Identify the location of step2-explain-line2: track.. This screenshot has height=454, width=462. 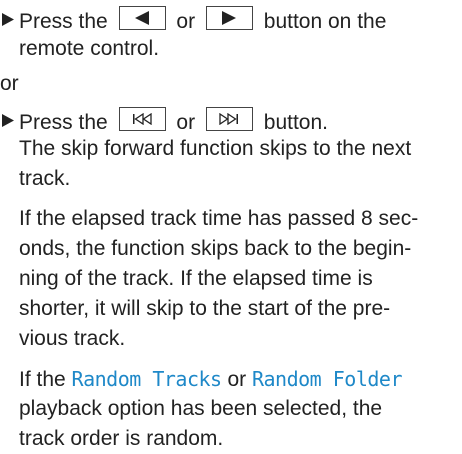
(45, 178).